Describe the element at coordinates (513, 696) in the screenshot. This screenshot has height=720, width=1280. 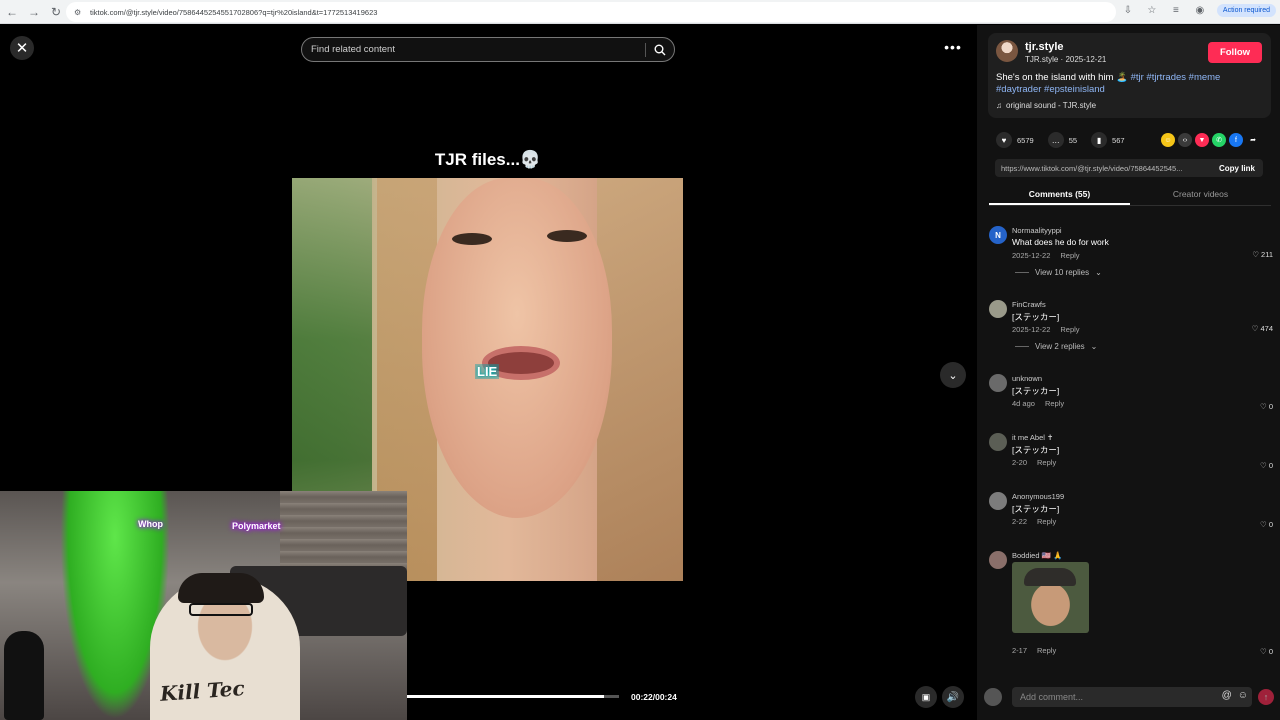
I see `video-progress-bar` at that location.